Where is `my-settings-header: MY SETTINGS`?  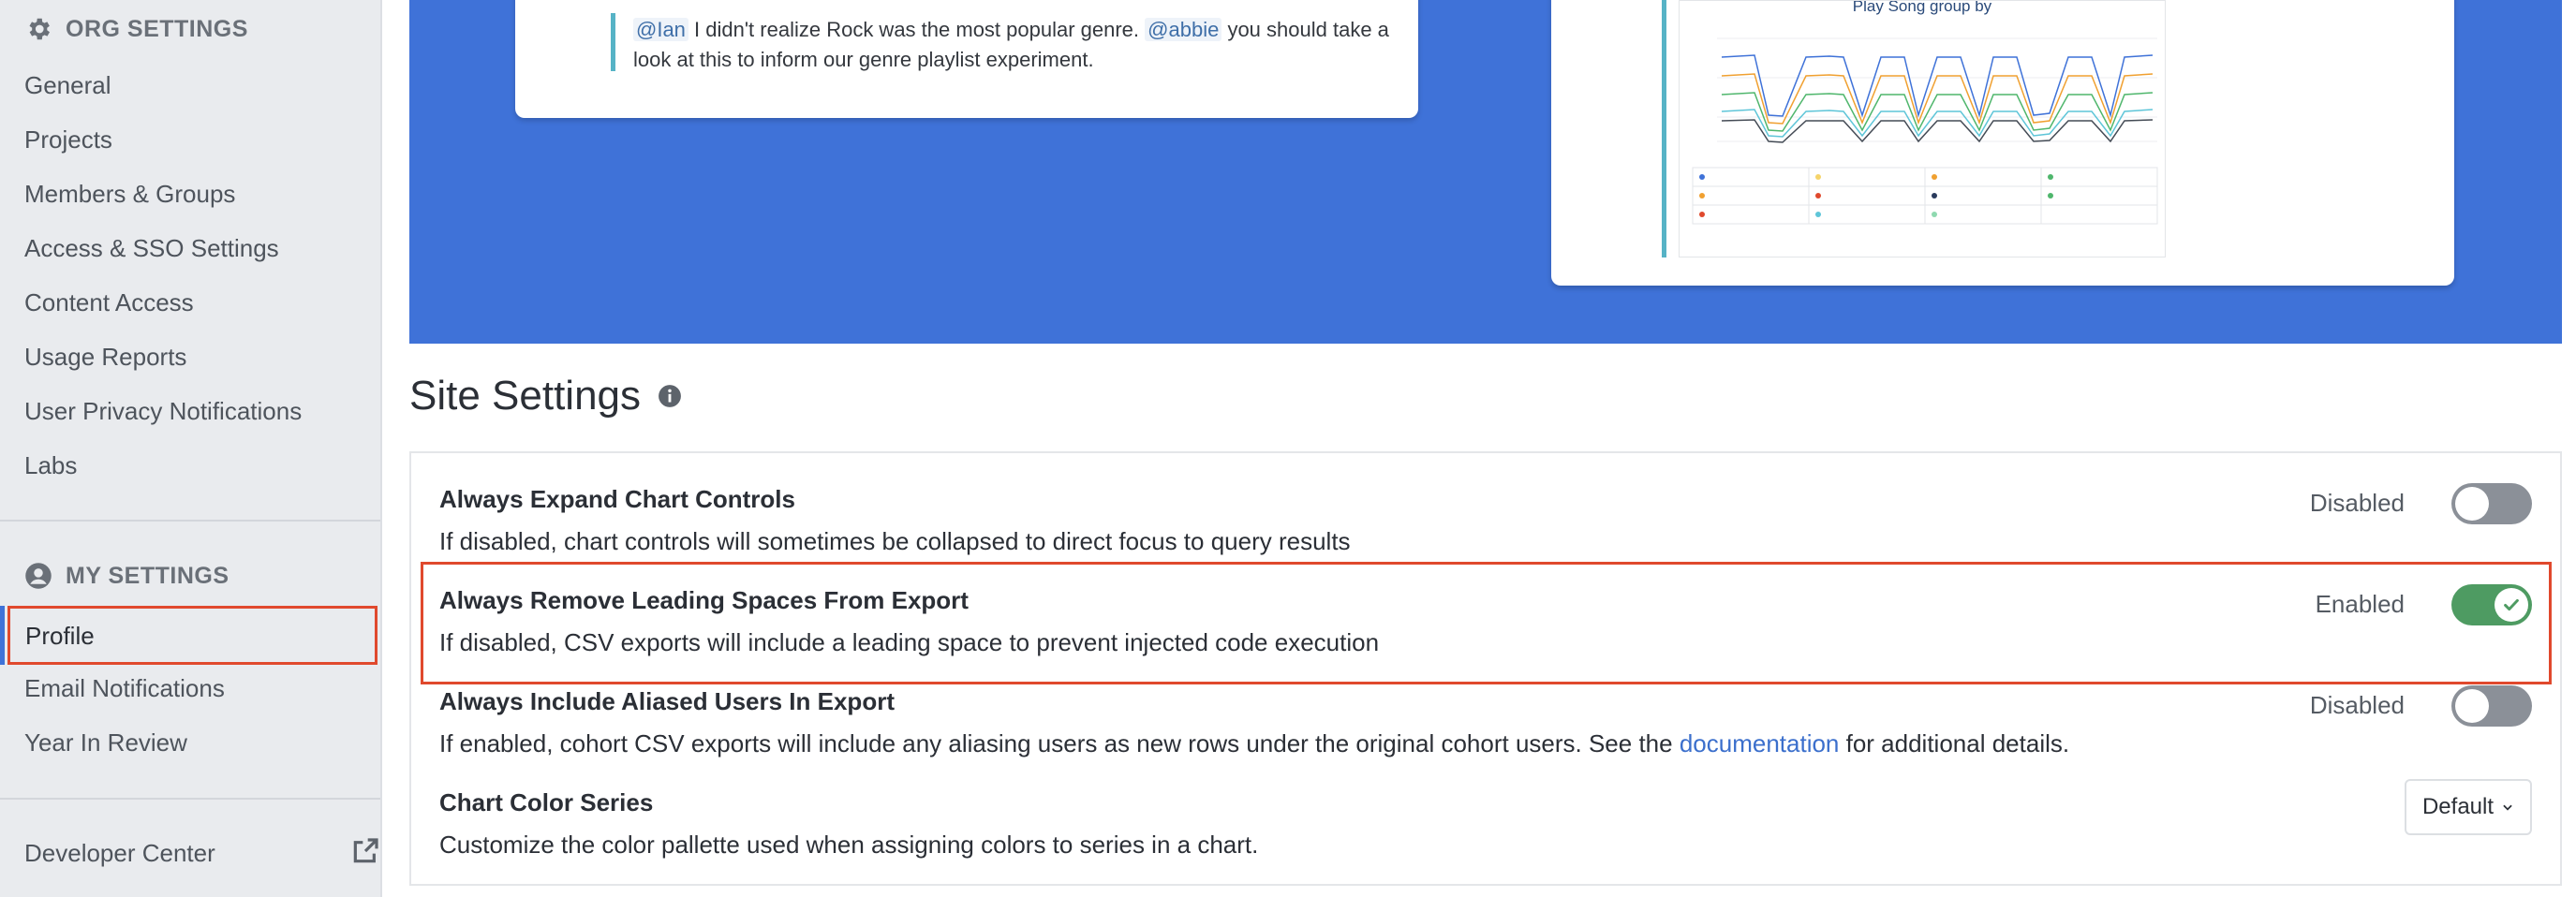
my-settings-header: MY SETTINGS is located at coordinates (126, 576).